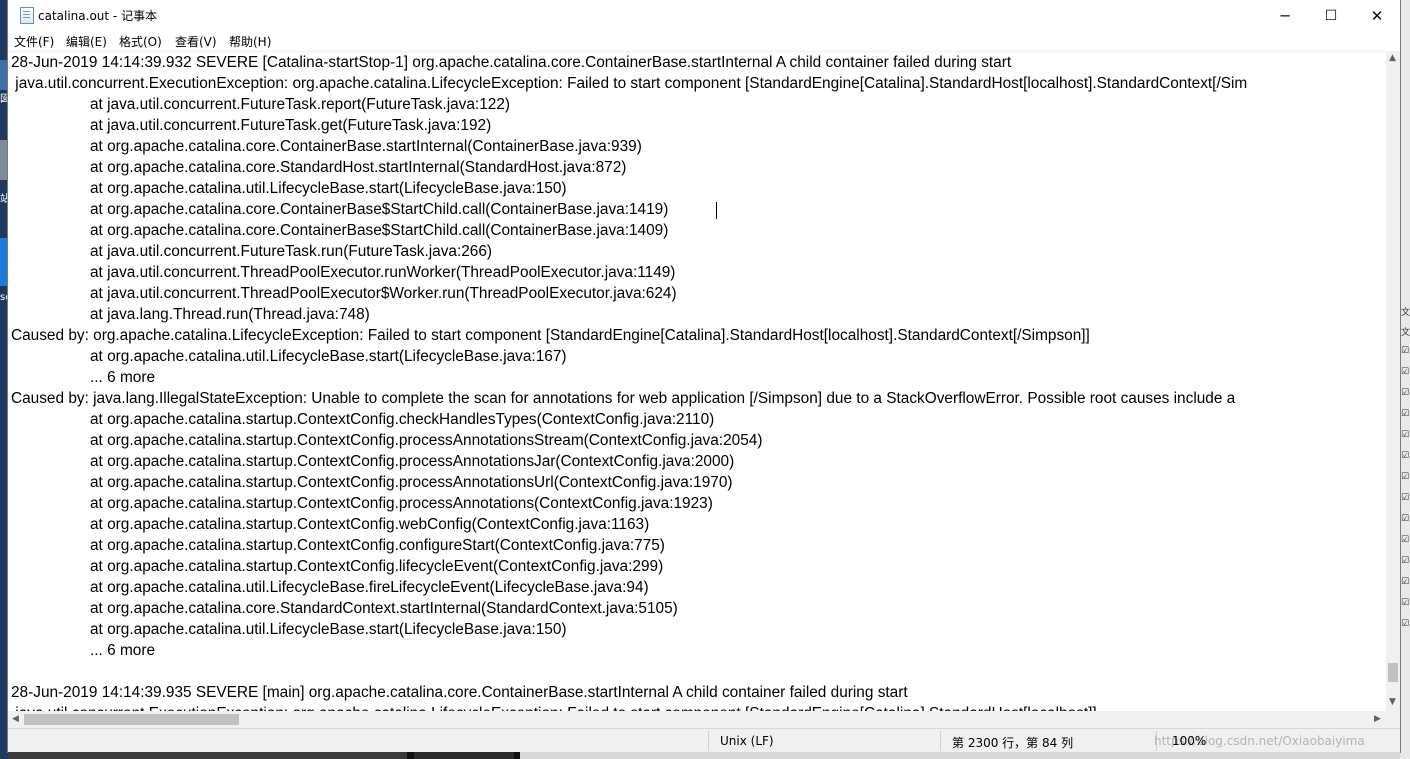 The height and width of the screenshot is (759, 1410). What do you see at coordinates (27, 15) in the screenshot?
I see `notepad-icon` at bounding box center [27, 15].